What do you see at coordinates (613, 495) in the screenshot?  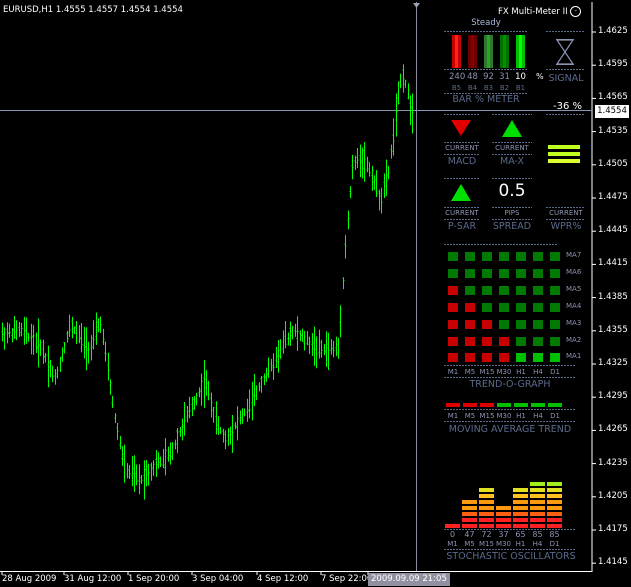 I see `price-axis-label: 1.4205` at bounding box center [613, 495].